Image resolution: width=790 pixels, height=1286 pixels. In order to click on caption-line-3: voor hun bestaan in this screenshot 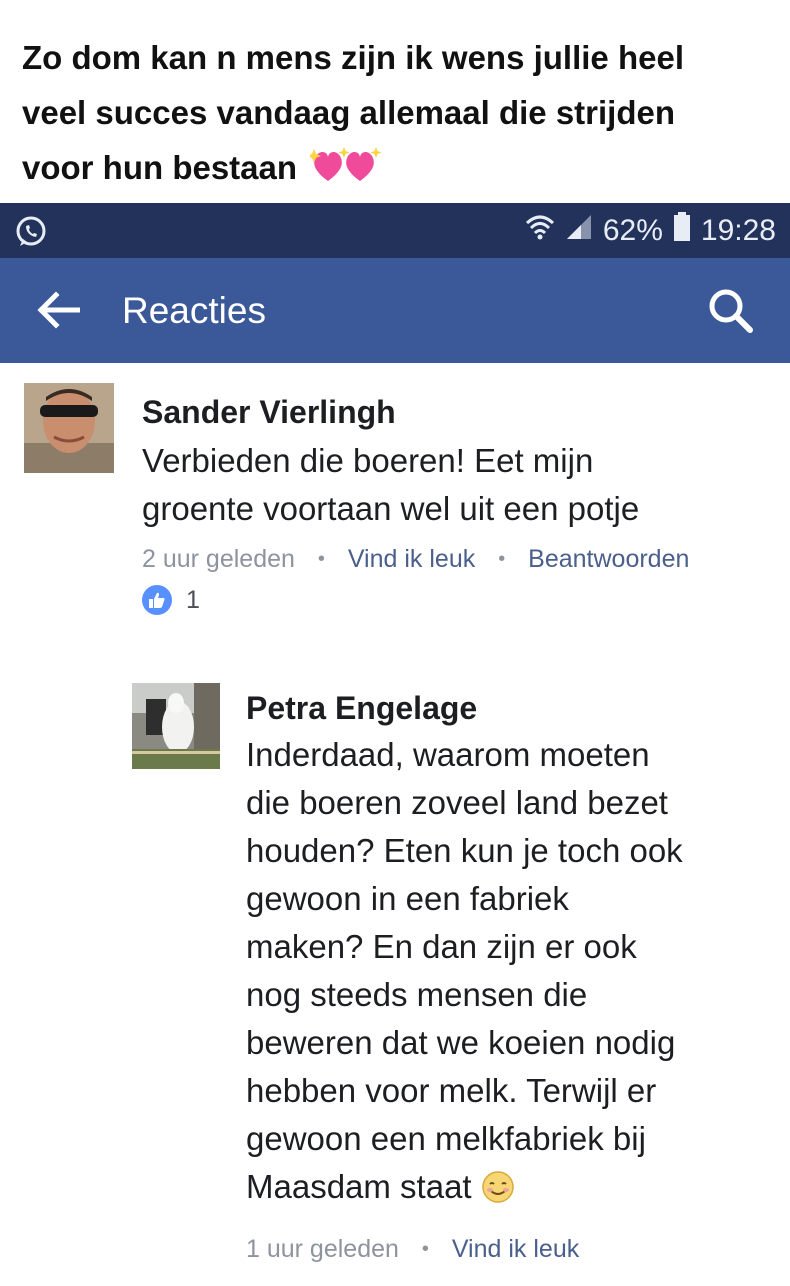, I will do `click(402, 170)`.